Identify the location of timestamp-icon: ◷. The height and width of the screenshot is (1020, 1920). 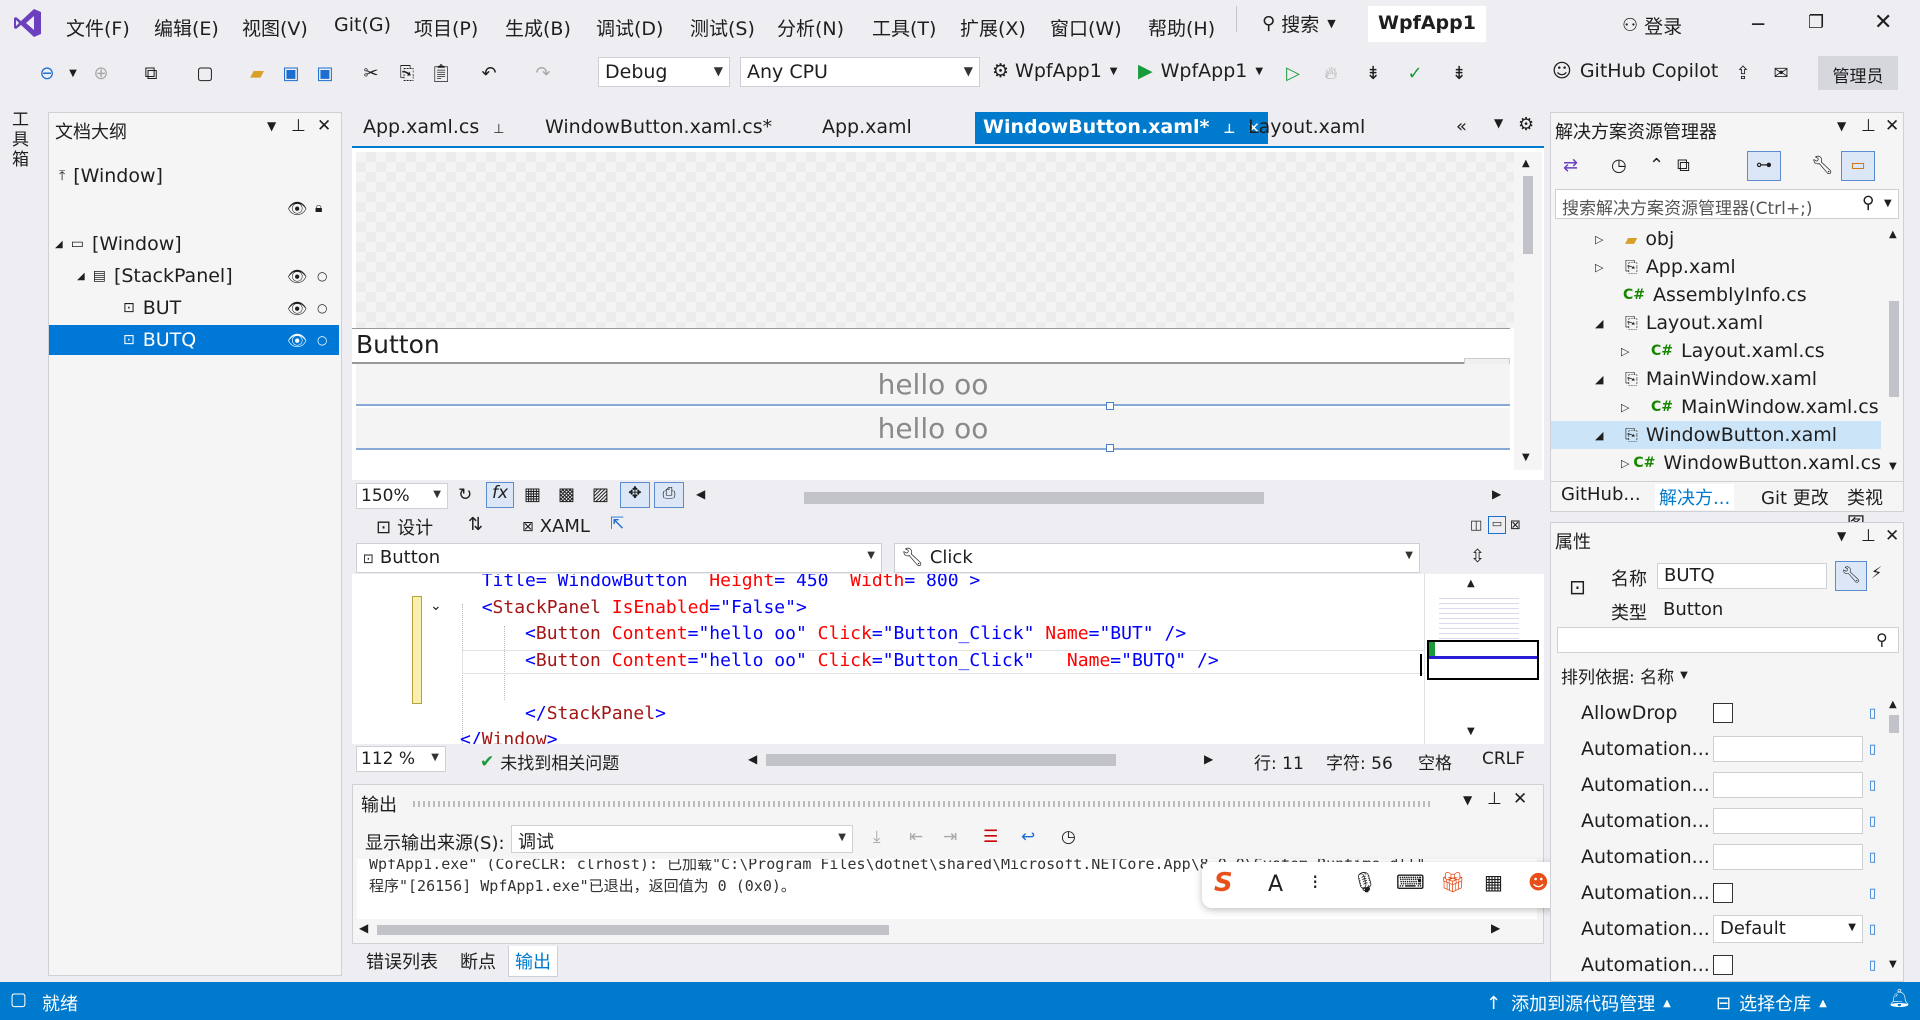
(1068, 837).